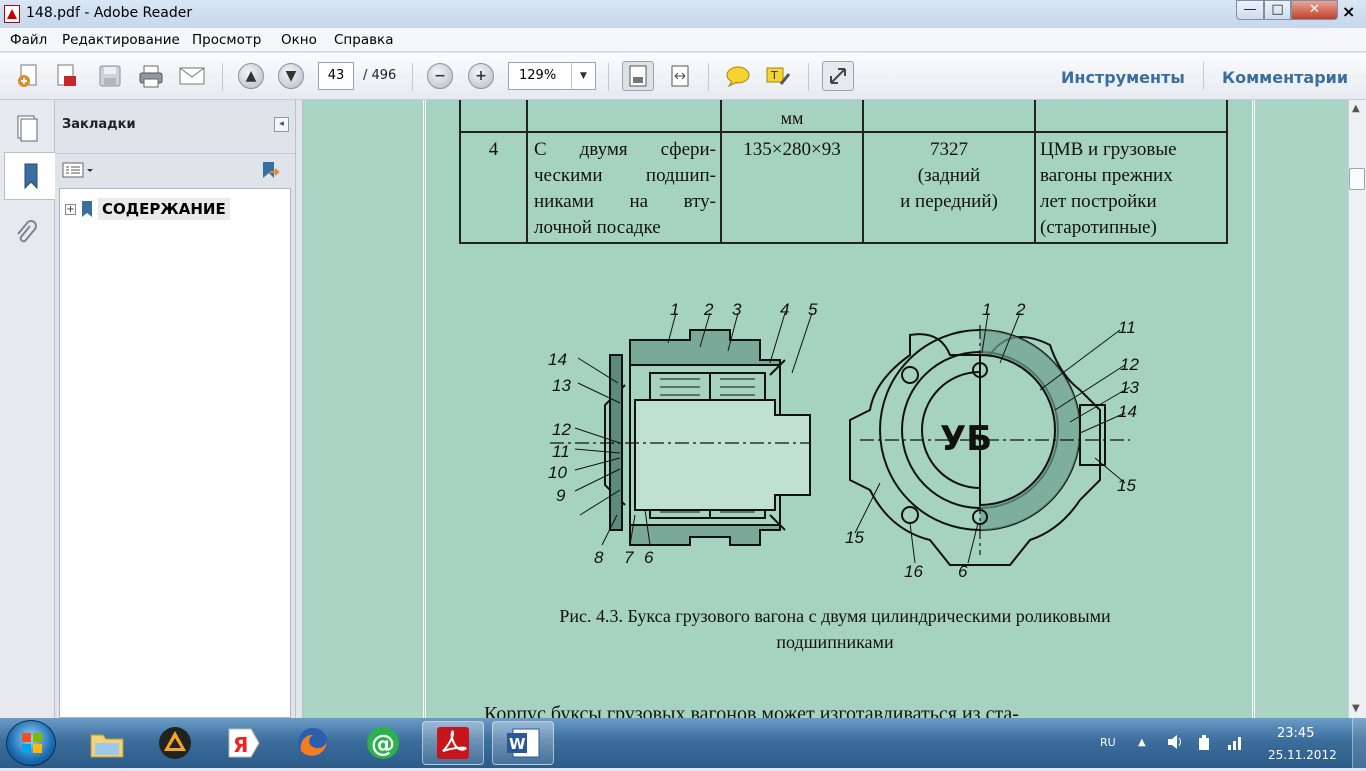  Describe the element at coordinates (12, 14) in the screenshot. I see `pdf-app-icon` at that location.